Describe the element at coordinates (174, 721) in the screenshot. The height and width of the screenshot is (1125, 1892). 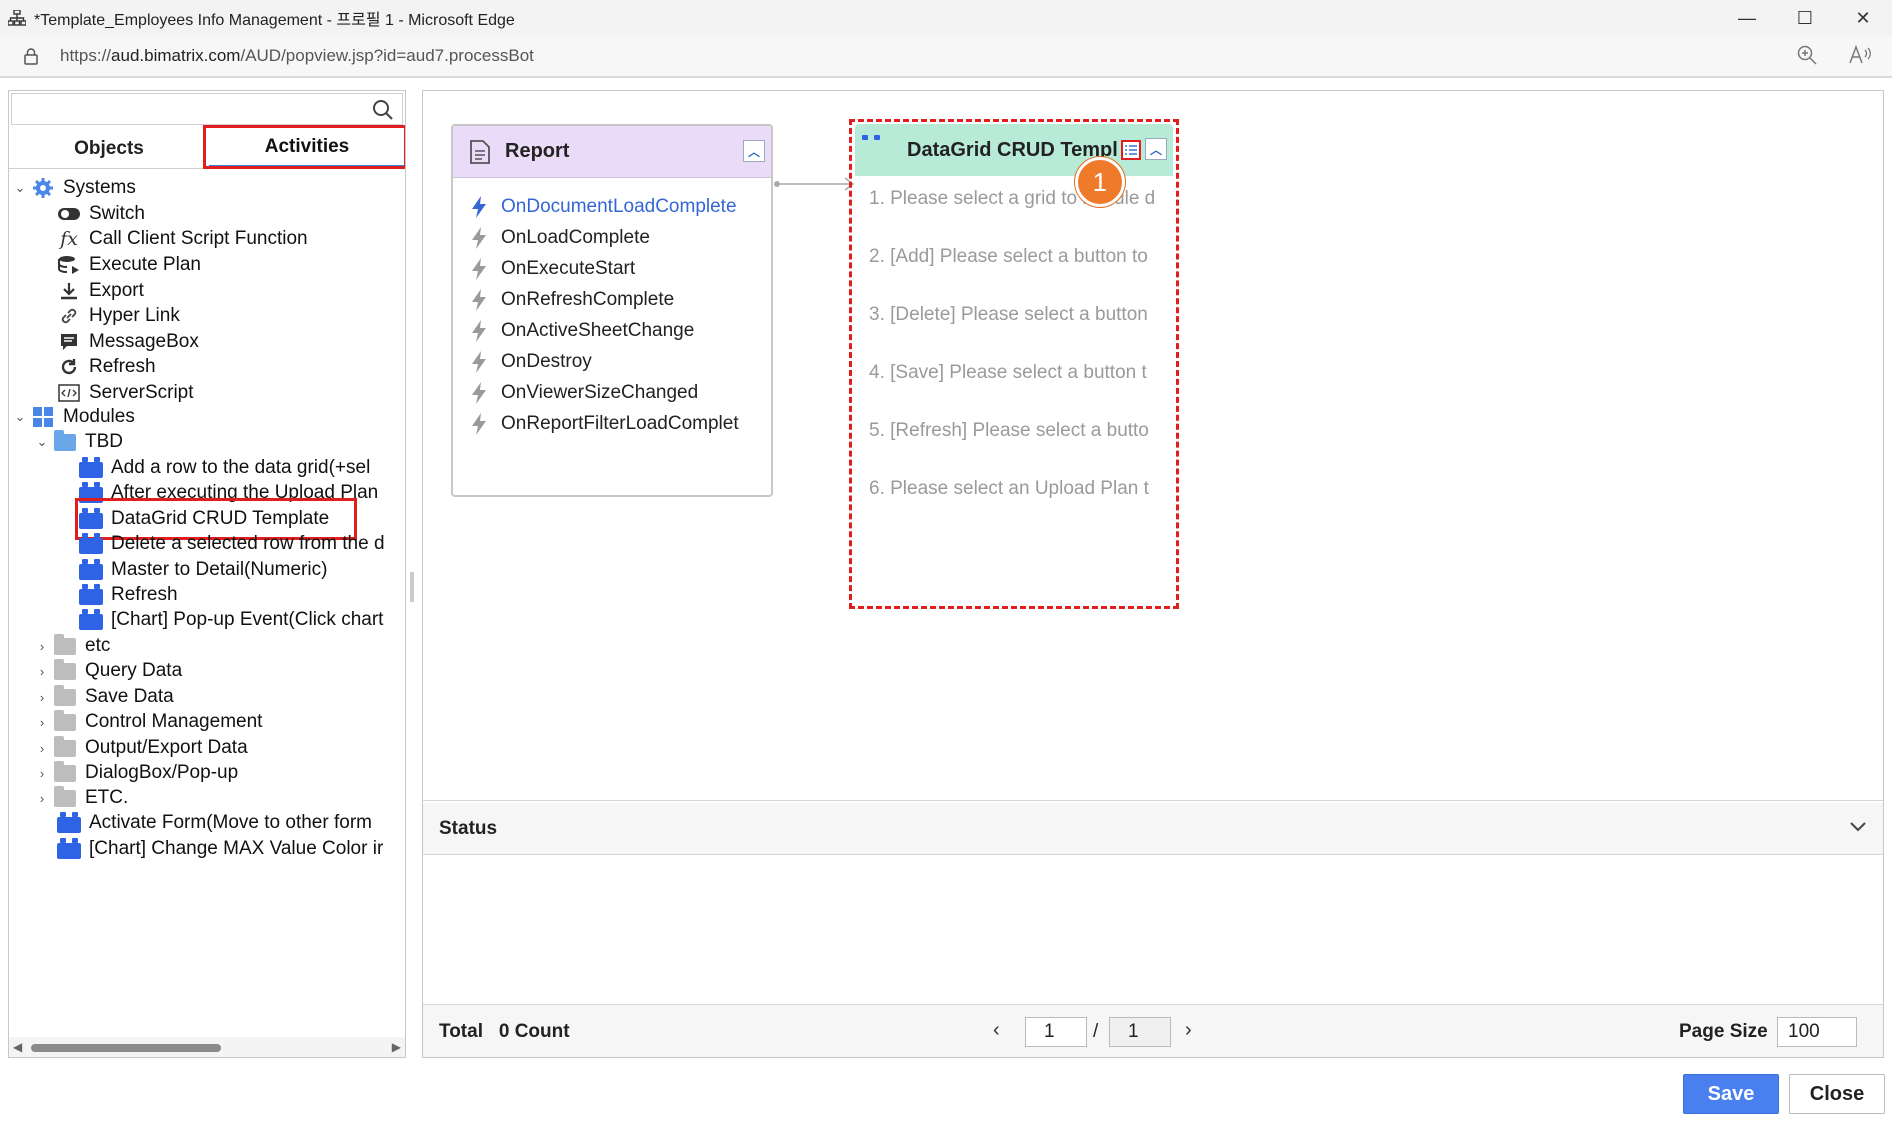
I see `tree-label: Control Management` at that location.